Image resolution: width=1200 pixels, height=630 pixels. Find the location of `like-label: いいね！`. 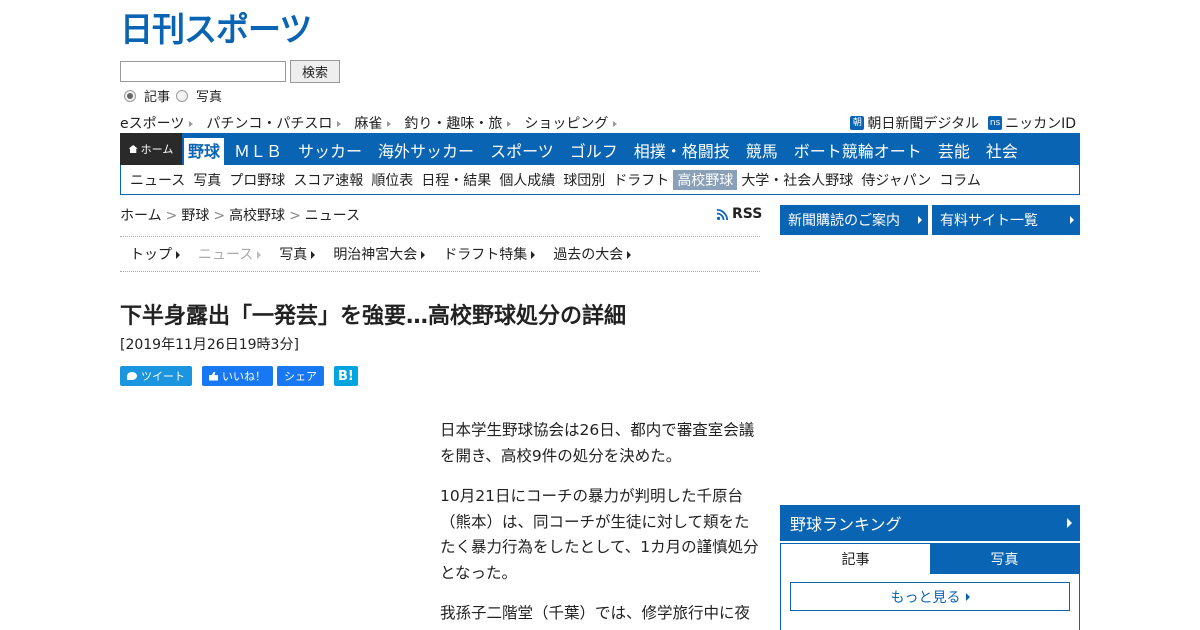

like-label: いいね！ is located at coordinates (244, 376).